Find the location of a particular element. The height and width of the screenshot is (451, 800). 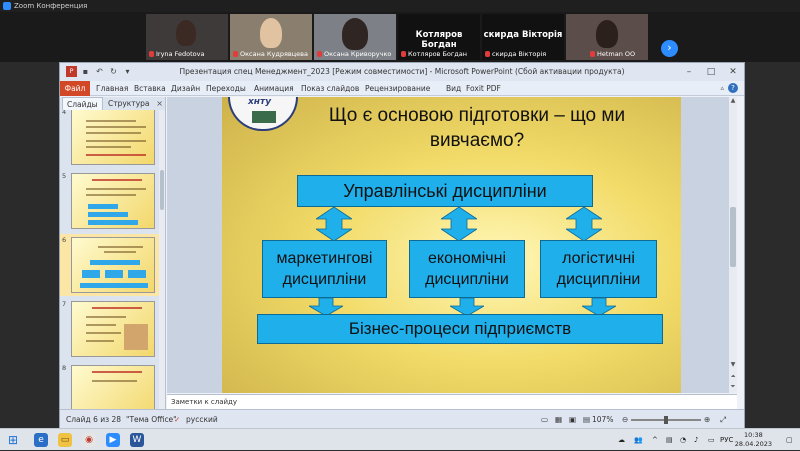

system-clock: 10:38 28.04.2023 is located at coordinates (753, 440).